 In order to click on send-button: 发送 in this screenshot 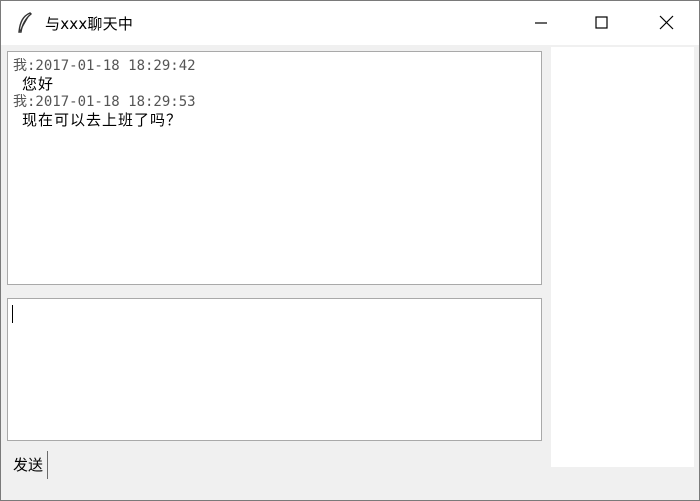, I will do `click(29, 465)`.